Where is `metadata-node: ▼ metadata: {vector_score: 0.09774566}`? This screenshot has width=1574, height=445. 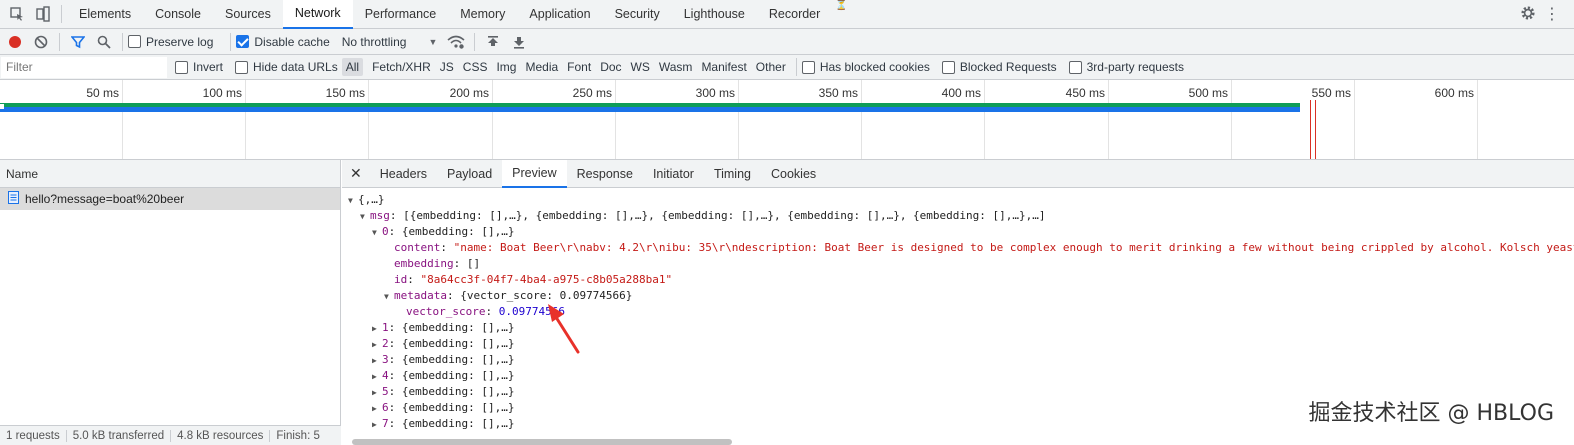
metadata-node: ▼ metadata: {vector_score: 0.09774566} is located at coordinates (958, 296).